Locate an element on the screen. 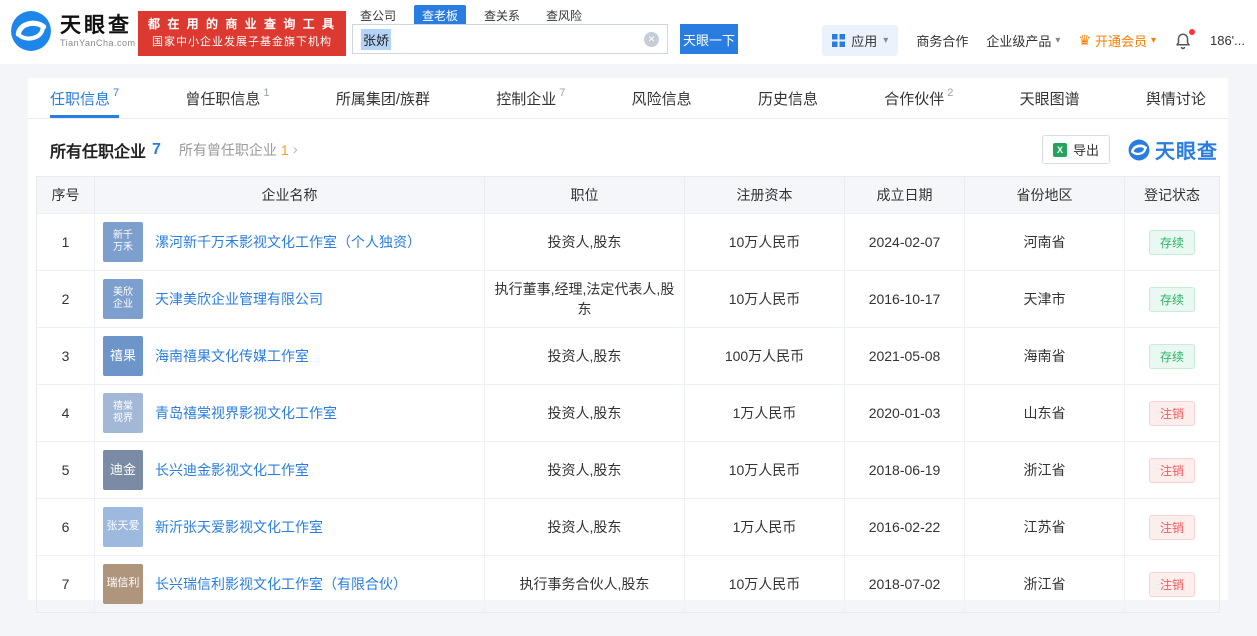 The image size is (1257, 636). company-name-link: 长兴瑞信利影视文化工作室（有限合伙） is located at coordinates (281, 584).